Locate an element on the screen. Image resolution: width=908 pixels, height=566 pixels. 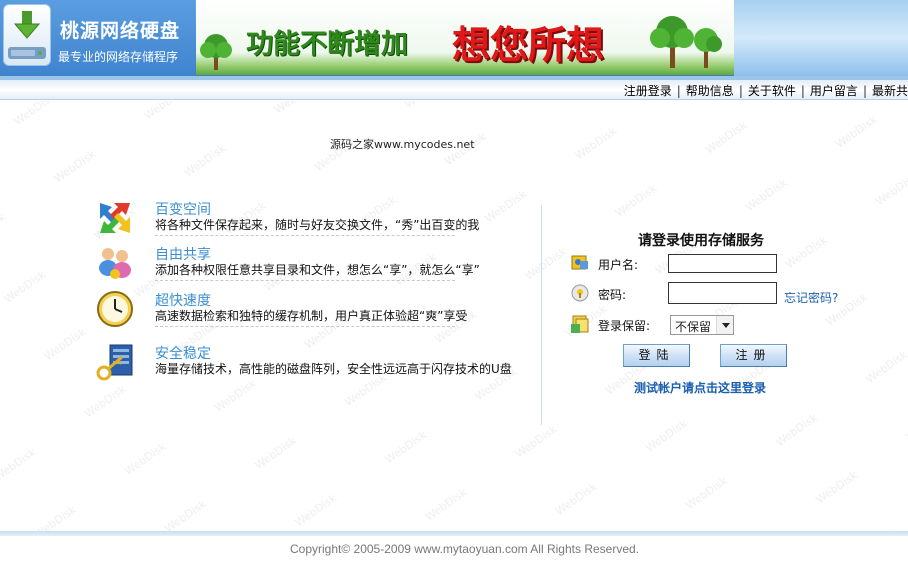
nav-link-register-login: 注册登录 is located at coordinates (648, 91).